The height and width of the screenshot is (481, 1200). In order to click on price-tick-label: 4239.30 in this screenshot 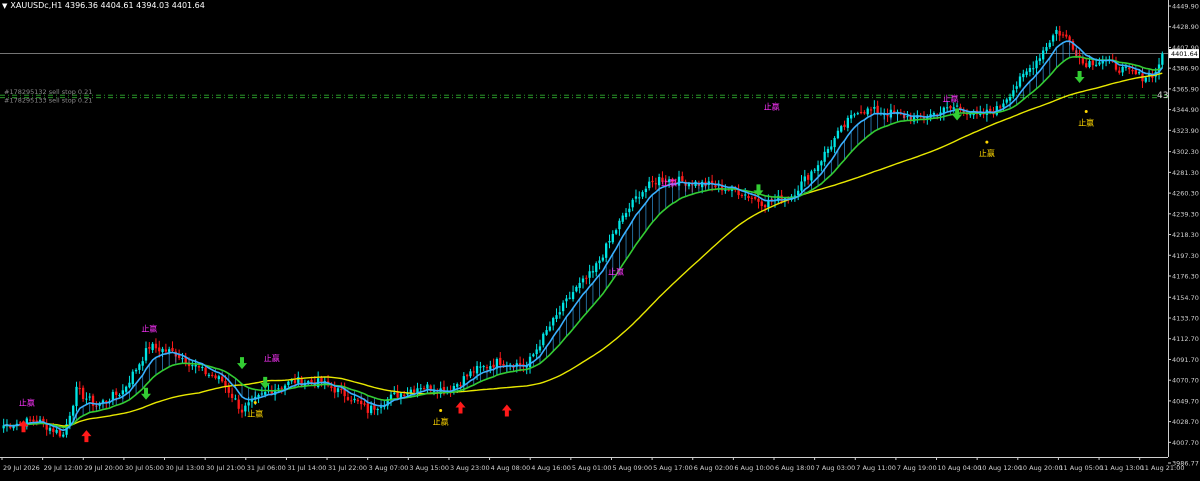, I will do `click(1185, 214)`.